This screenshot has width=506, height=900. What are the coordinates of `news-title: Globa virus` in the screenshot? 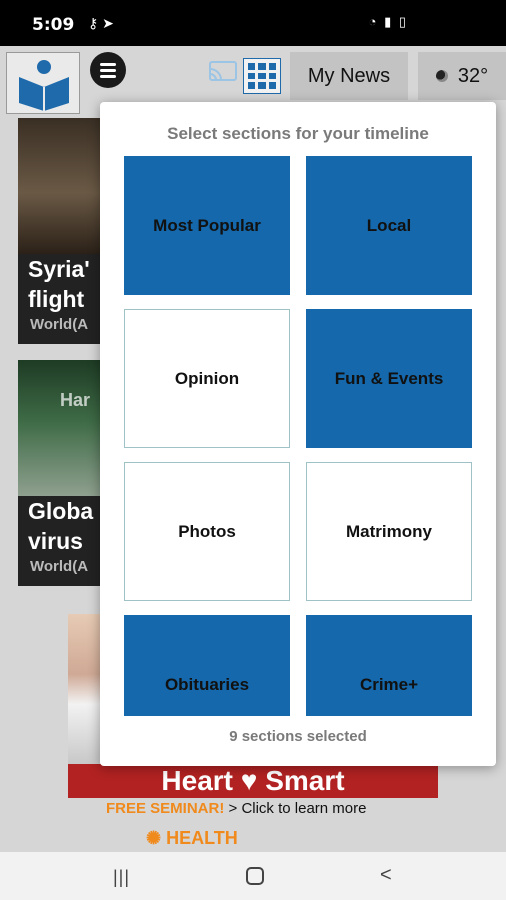 It's located at (61, 526).